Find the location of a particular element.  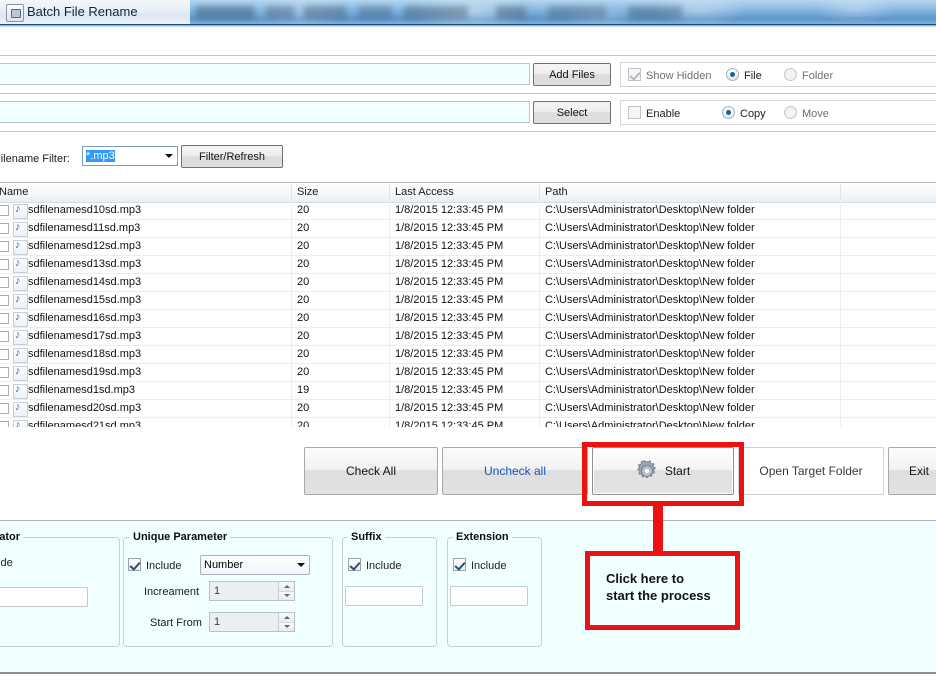

chevron-down-icon-unique is located at coordinates (301, 565).